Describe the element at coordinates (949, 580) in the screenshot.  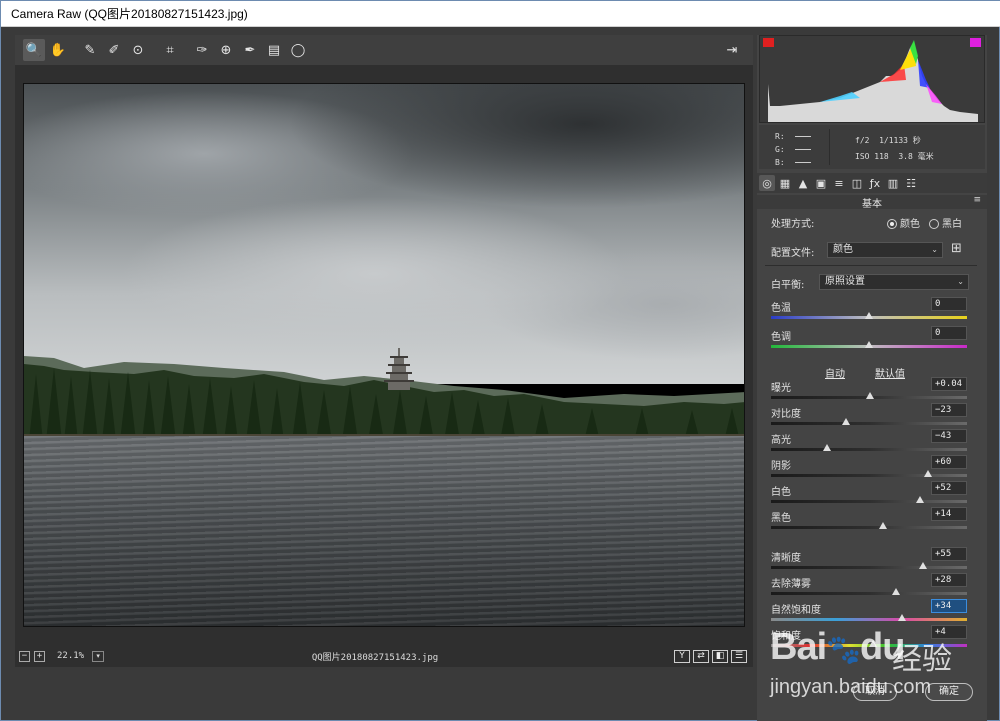
I see `slider-value-input: +28` at that location.